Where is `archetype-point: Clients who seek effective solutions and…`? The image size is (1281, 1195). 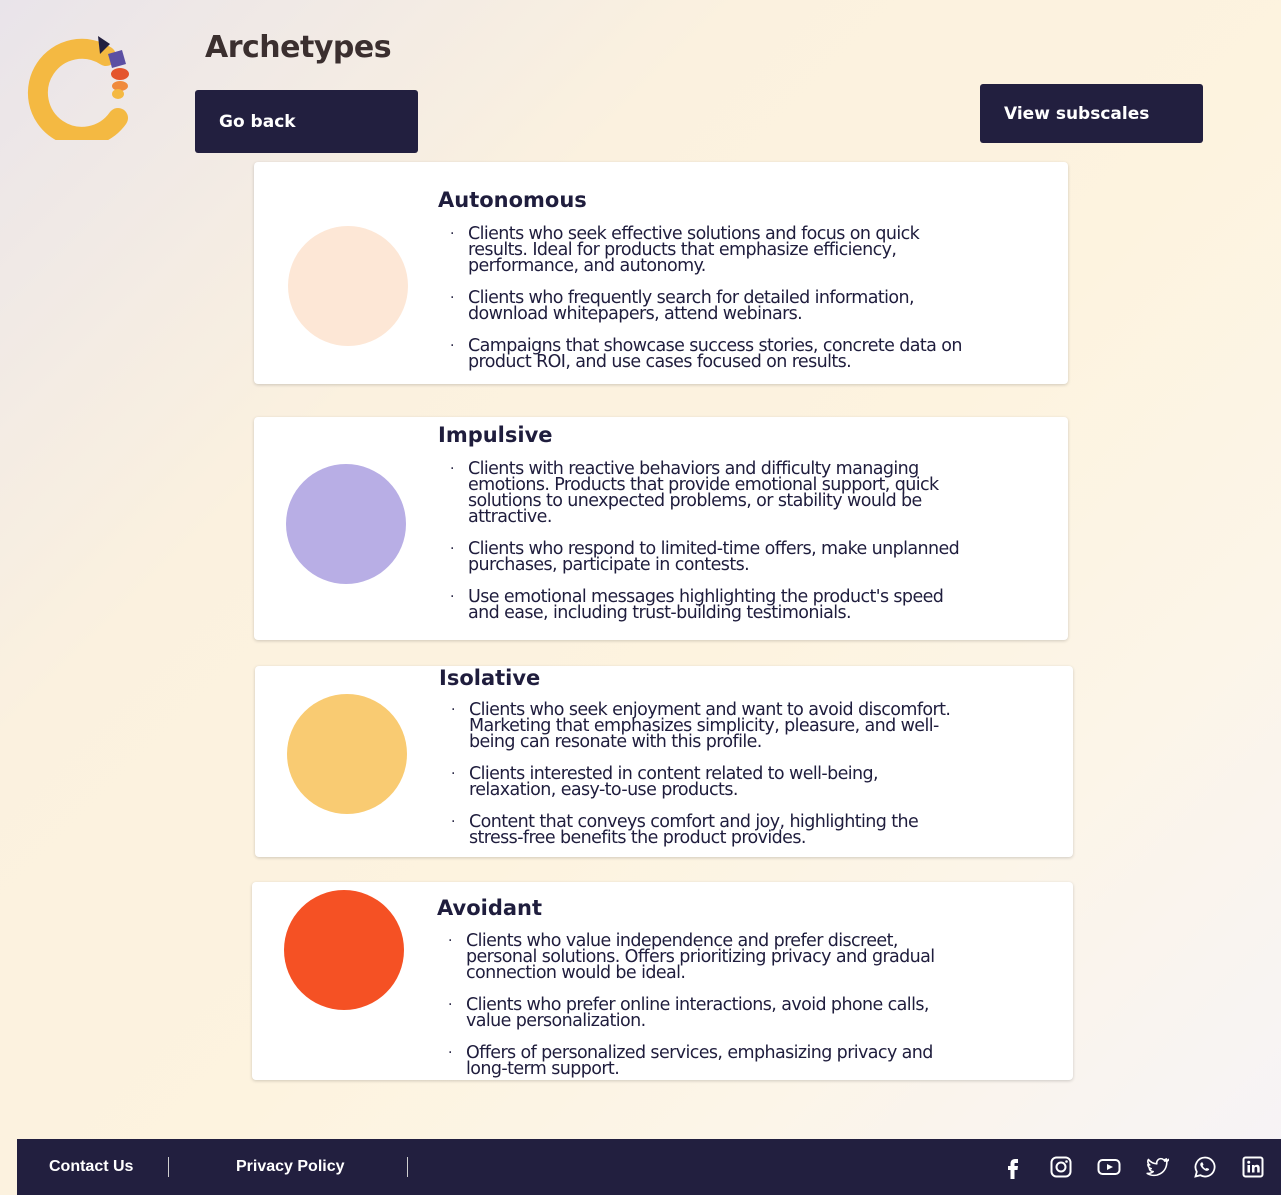
archetype-point: Clients who seek effective solutions and… is located at coordinates (703, 250).